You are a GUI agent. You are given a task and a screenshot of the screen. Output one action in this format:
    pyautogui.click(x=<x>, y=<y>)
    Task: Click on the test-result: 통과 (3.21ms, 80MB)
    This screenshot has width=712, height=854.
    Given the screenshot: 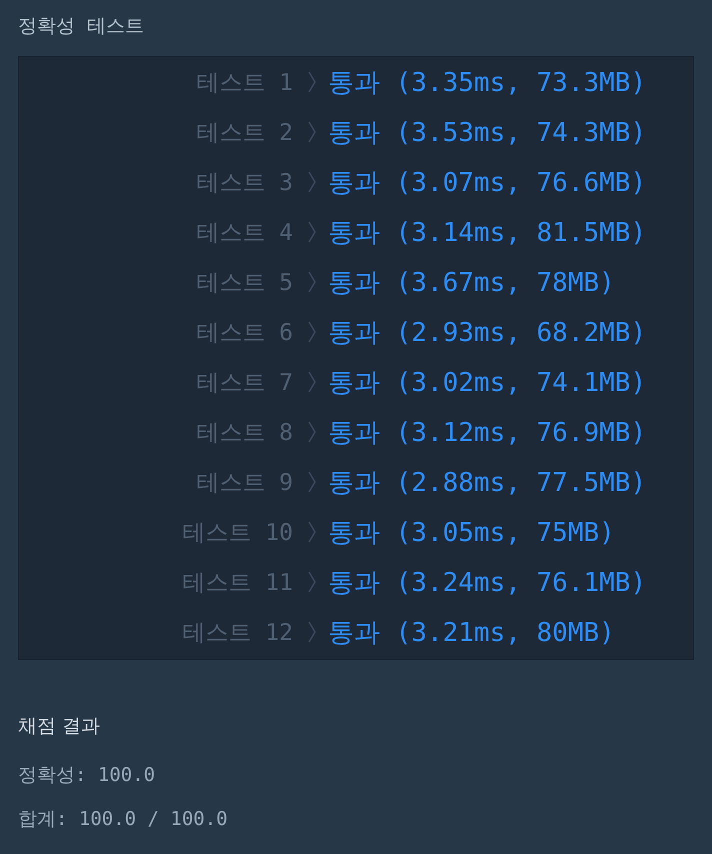 What is the action you would take?
    pyautogui.click(x=471, y=633)
    